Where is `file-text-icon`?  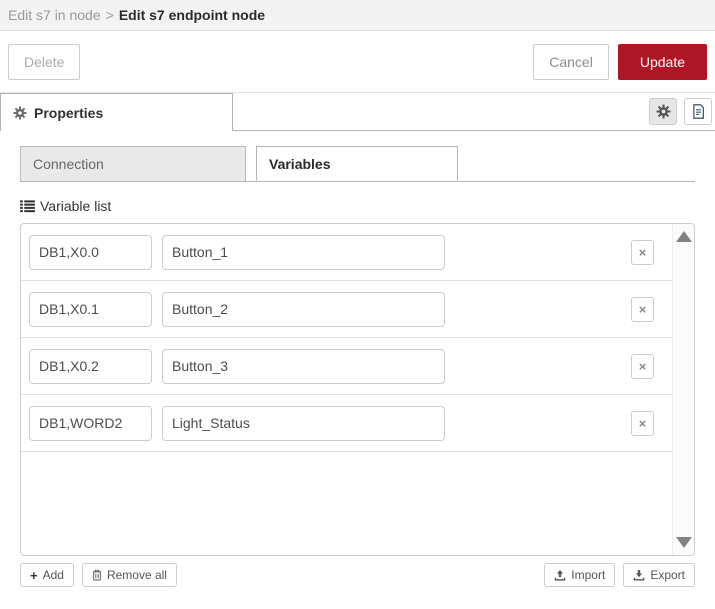
file-text-icon is located at coordinates (698, 111).